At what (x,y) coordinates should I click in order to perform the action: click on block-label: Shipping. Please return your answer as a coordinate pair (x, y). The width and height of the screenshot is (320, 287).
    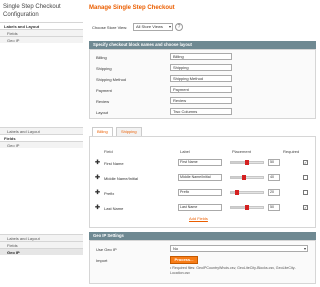
    Looking at the image, I should click on (104, 68).